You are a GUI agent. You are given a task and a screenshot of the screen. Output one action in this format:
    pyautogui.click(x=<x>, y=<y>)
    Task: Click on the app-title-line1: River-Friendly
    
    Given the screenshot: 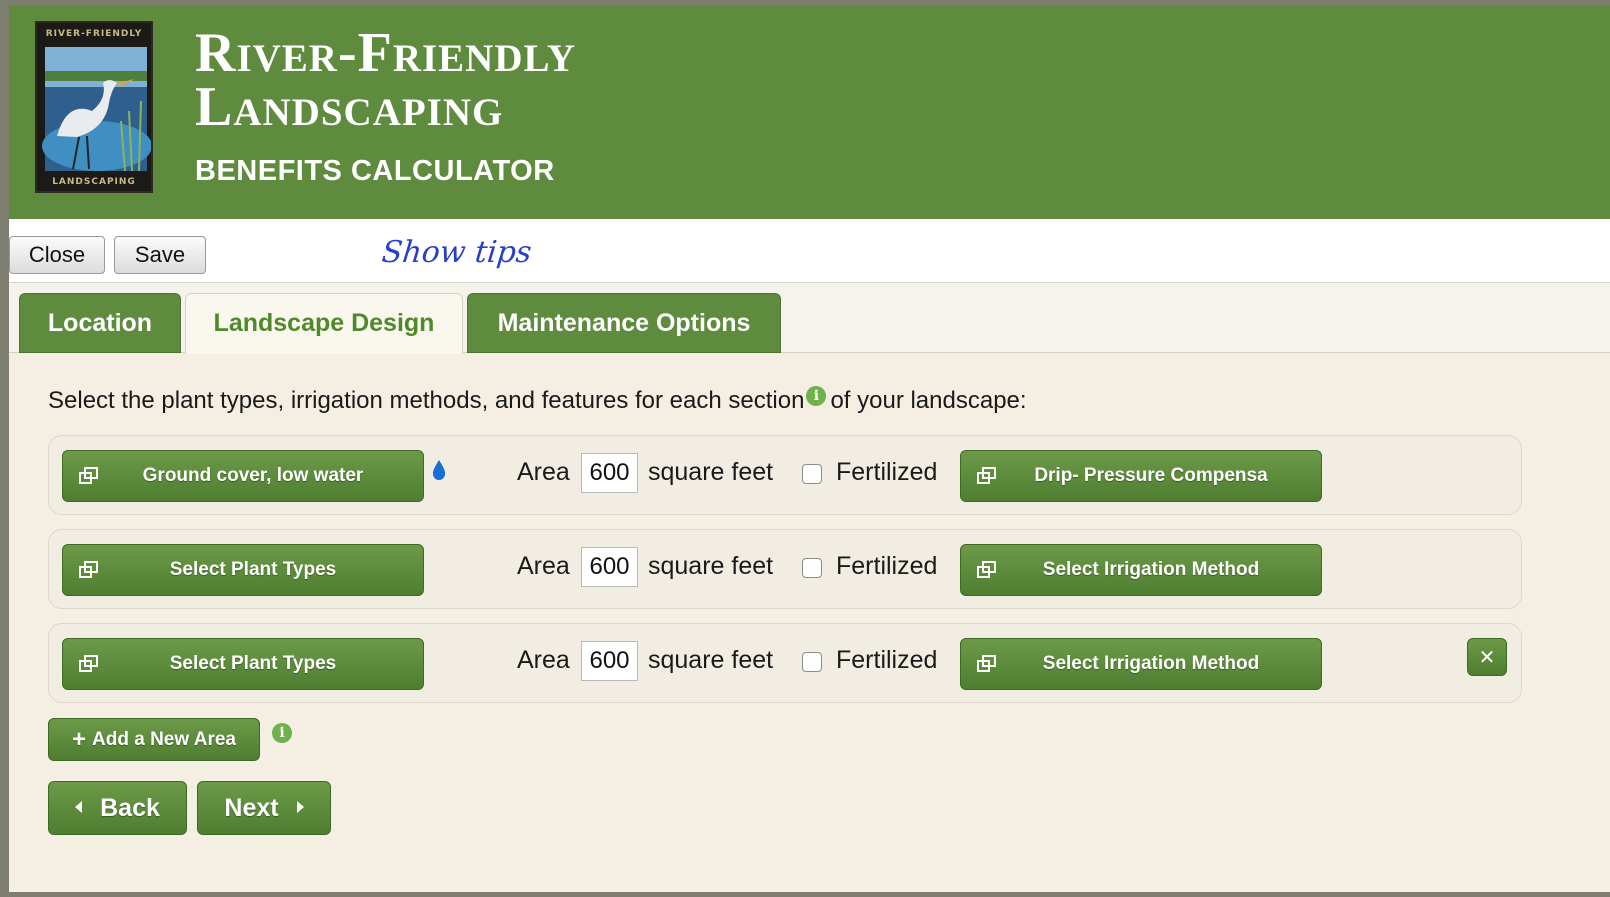 What is the action you would take?
    pyautogui.click(x=386, y=53)
    